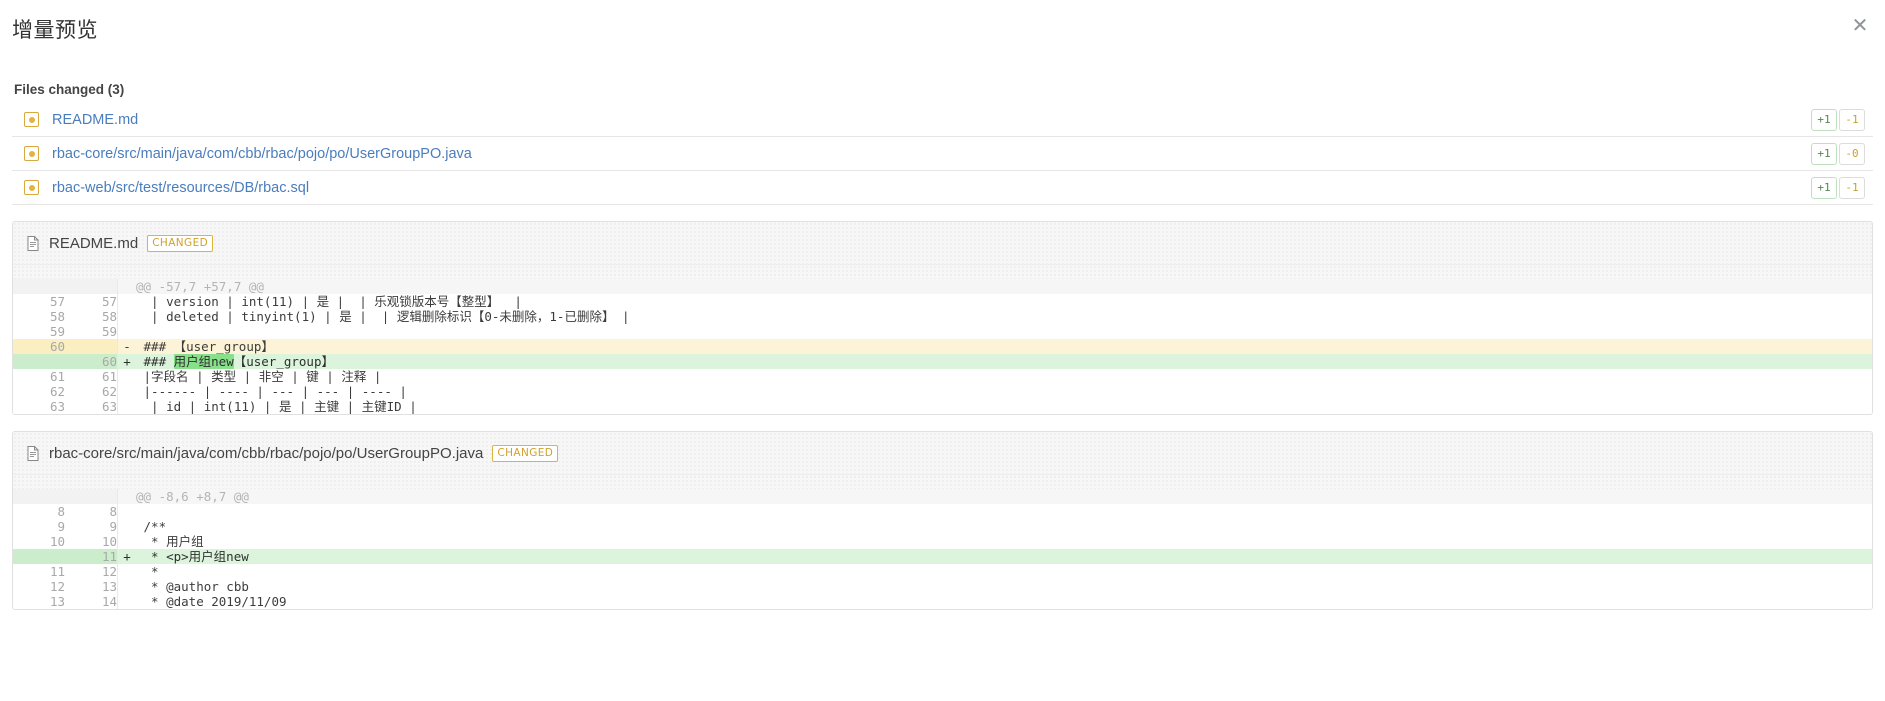  I want to click on diff-code: /**, so click(1004, 526).